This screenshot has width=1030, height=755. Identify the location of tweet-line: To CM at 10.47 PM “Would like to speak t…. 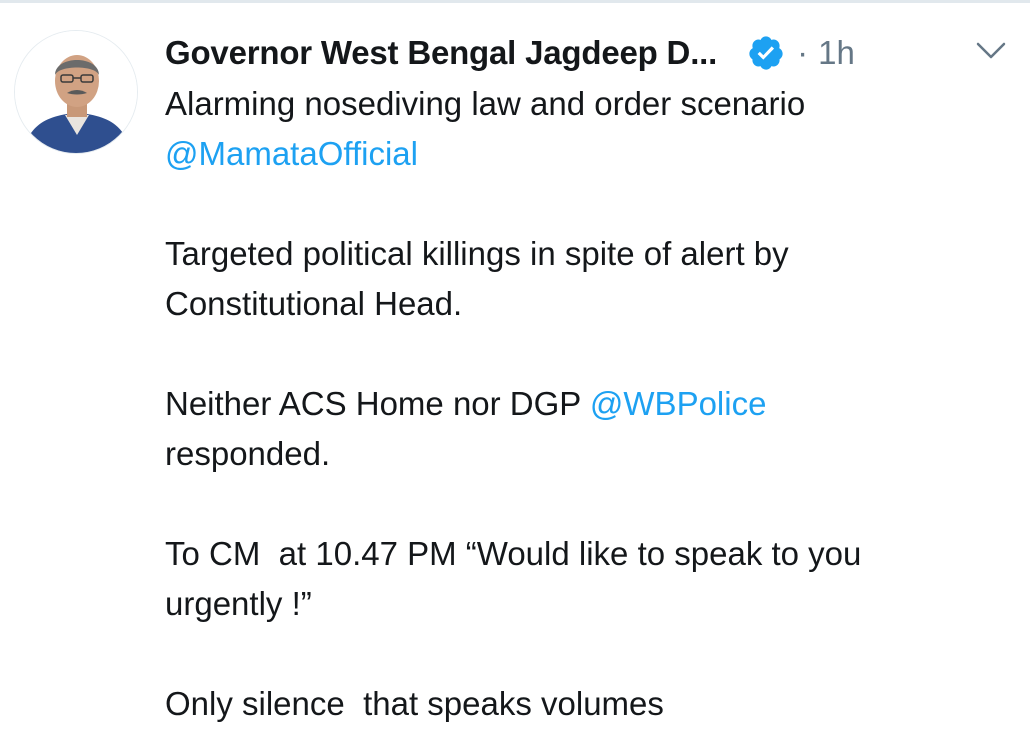
(513, 553).